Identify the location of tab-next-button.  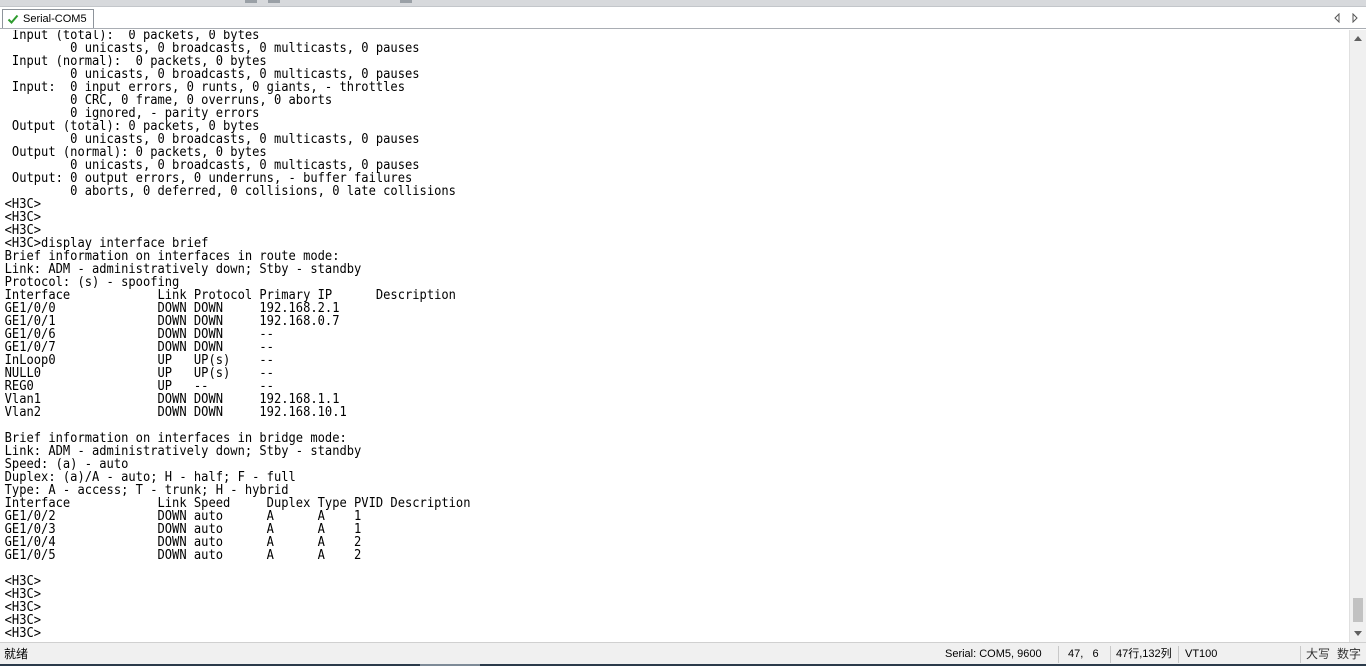
(1355, 18).